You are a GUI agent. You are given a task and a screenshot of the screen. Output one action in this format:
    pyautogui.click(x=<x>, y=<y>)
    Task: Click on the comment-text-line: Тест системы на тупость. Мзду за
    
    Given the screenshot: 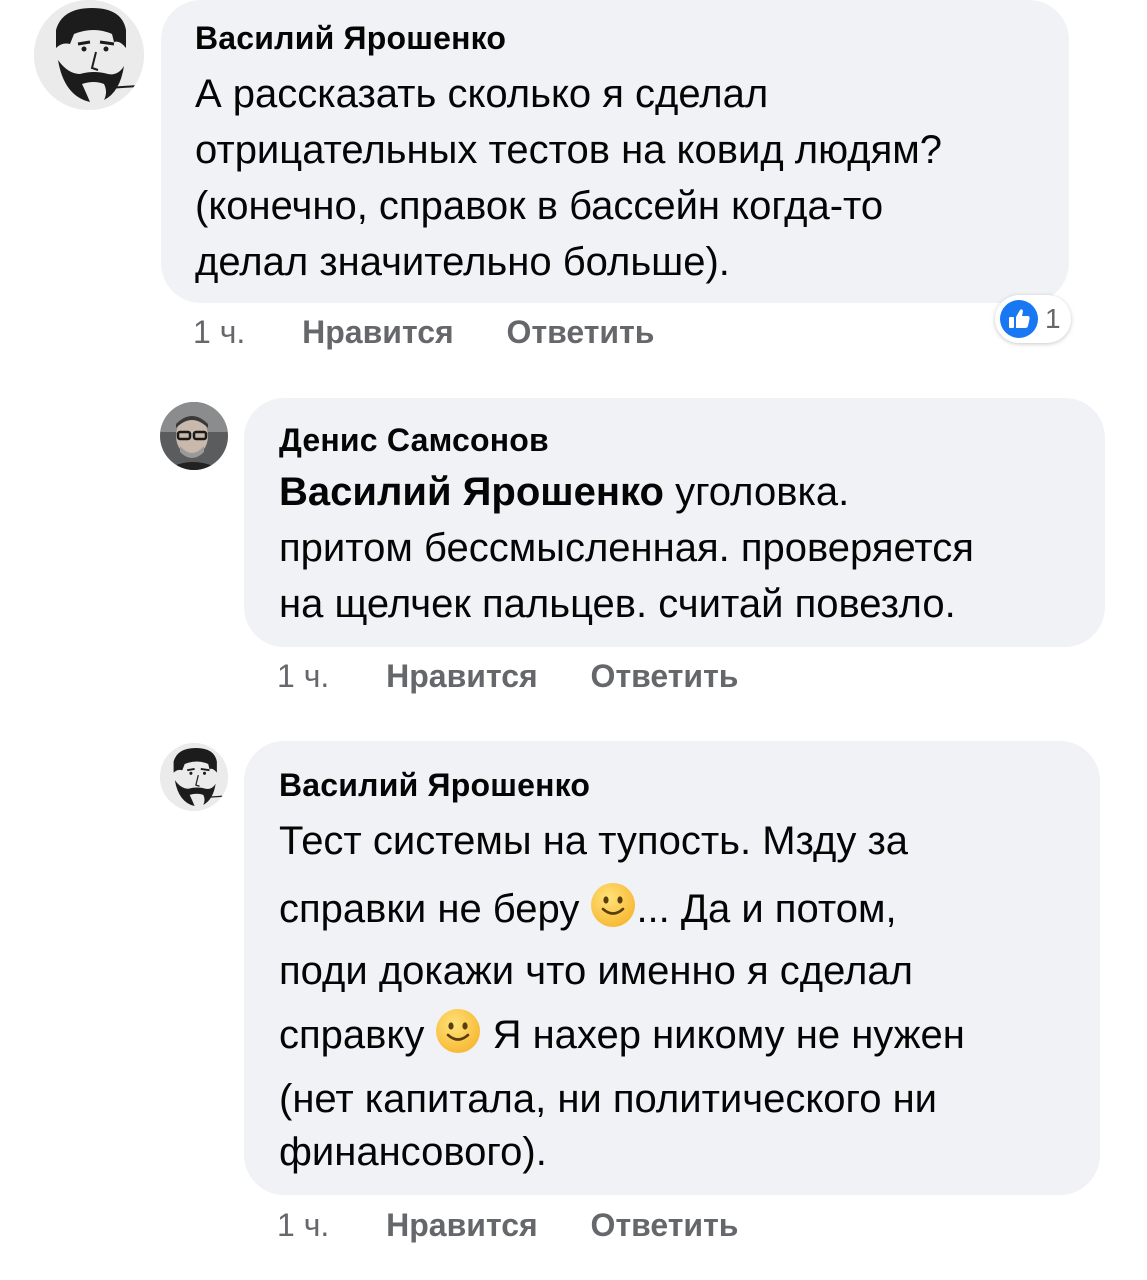 What is the action you would take?
    pyautogui.click(x=594, y=841)
    